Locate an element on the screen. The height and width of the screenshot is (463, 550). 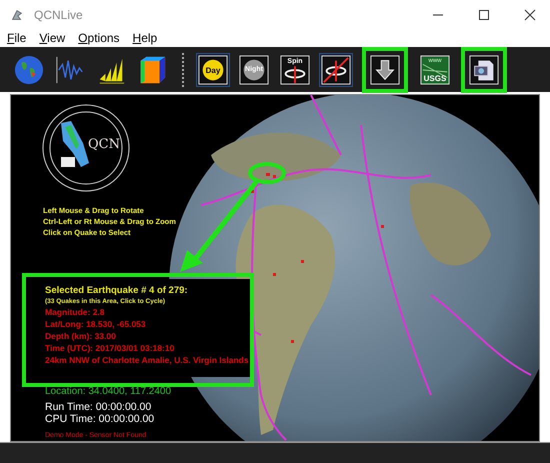
crossed-spin-icon is located at coordinates (336, 69).